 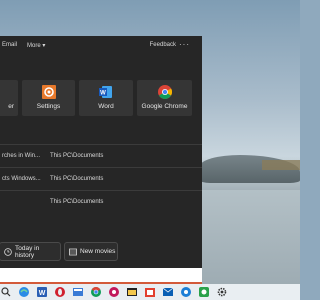 I want to click on app-tile-settings: Settings, so click(x=48, y=98).